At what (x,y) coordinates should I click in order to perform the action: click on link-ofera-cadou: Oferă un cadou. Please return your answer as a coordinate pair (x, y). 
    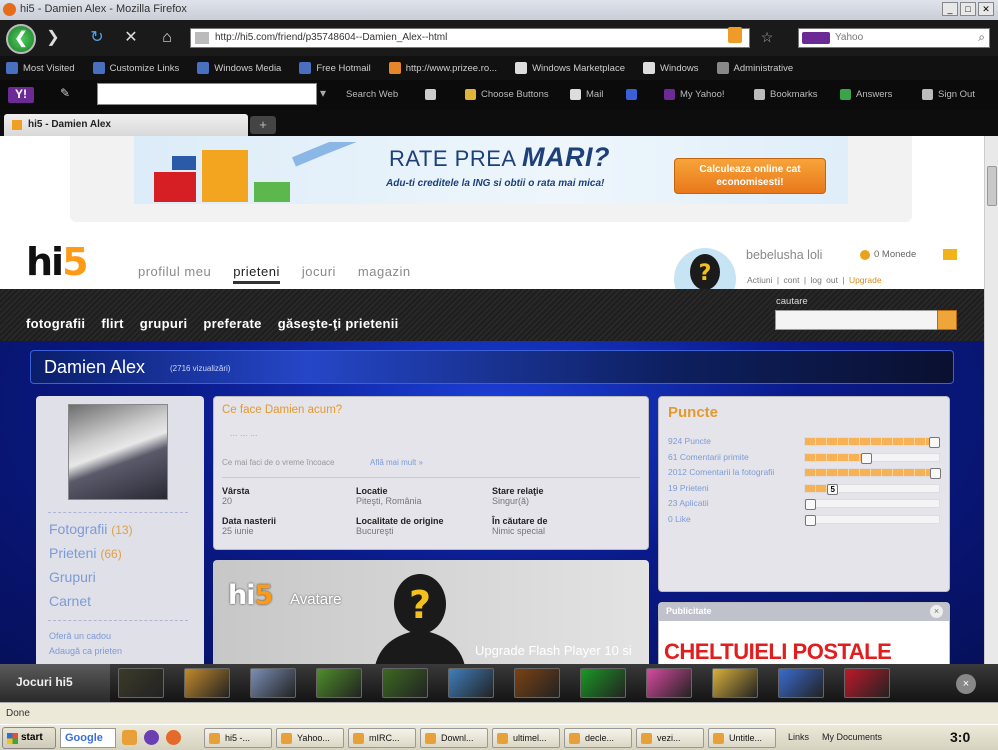
    Looking at the image, I should click on (80, 636).